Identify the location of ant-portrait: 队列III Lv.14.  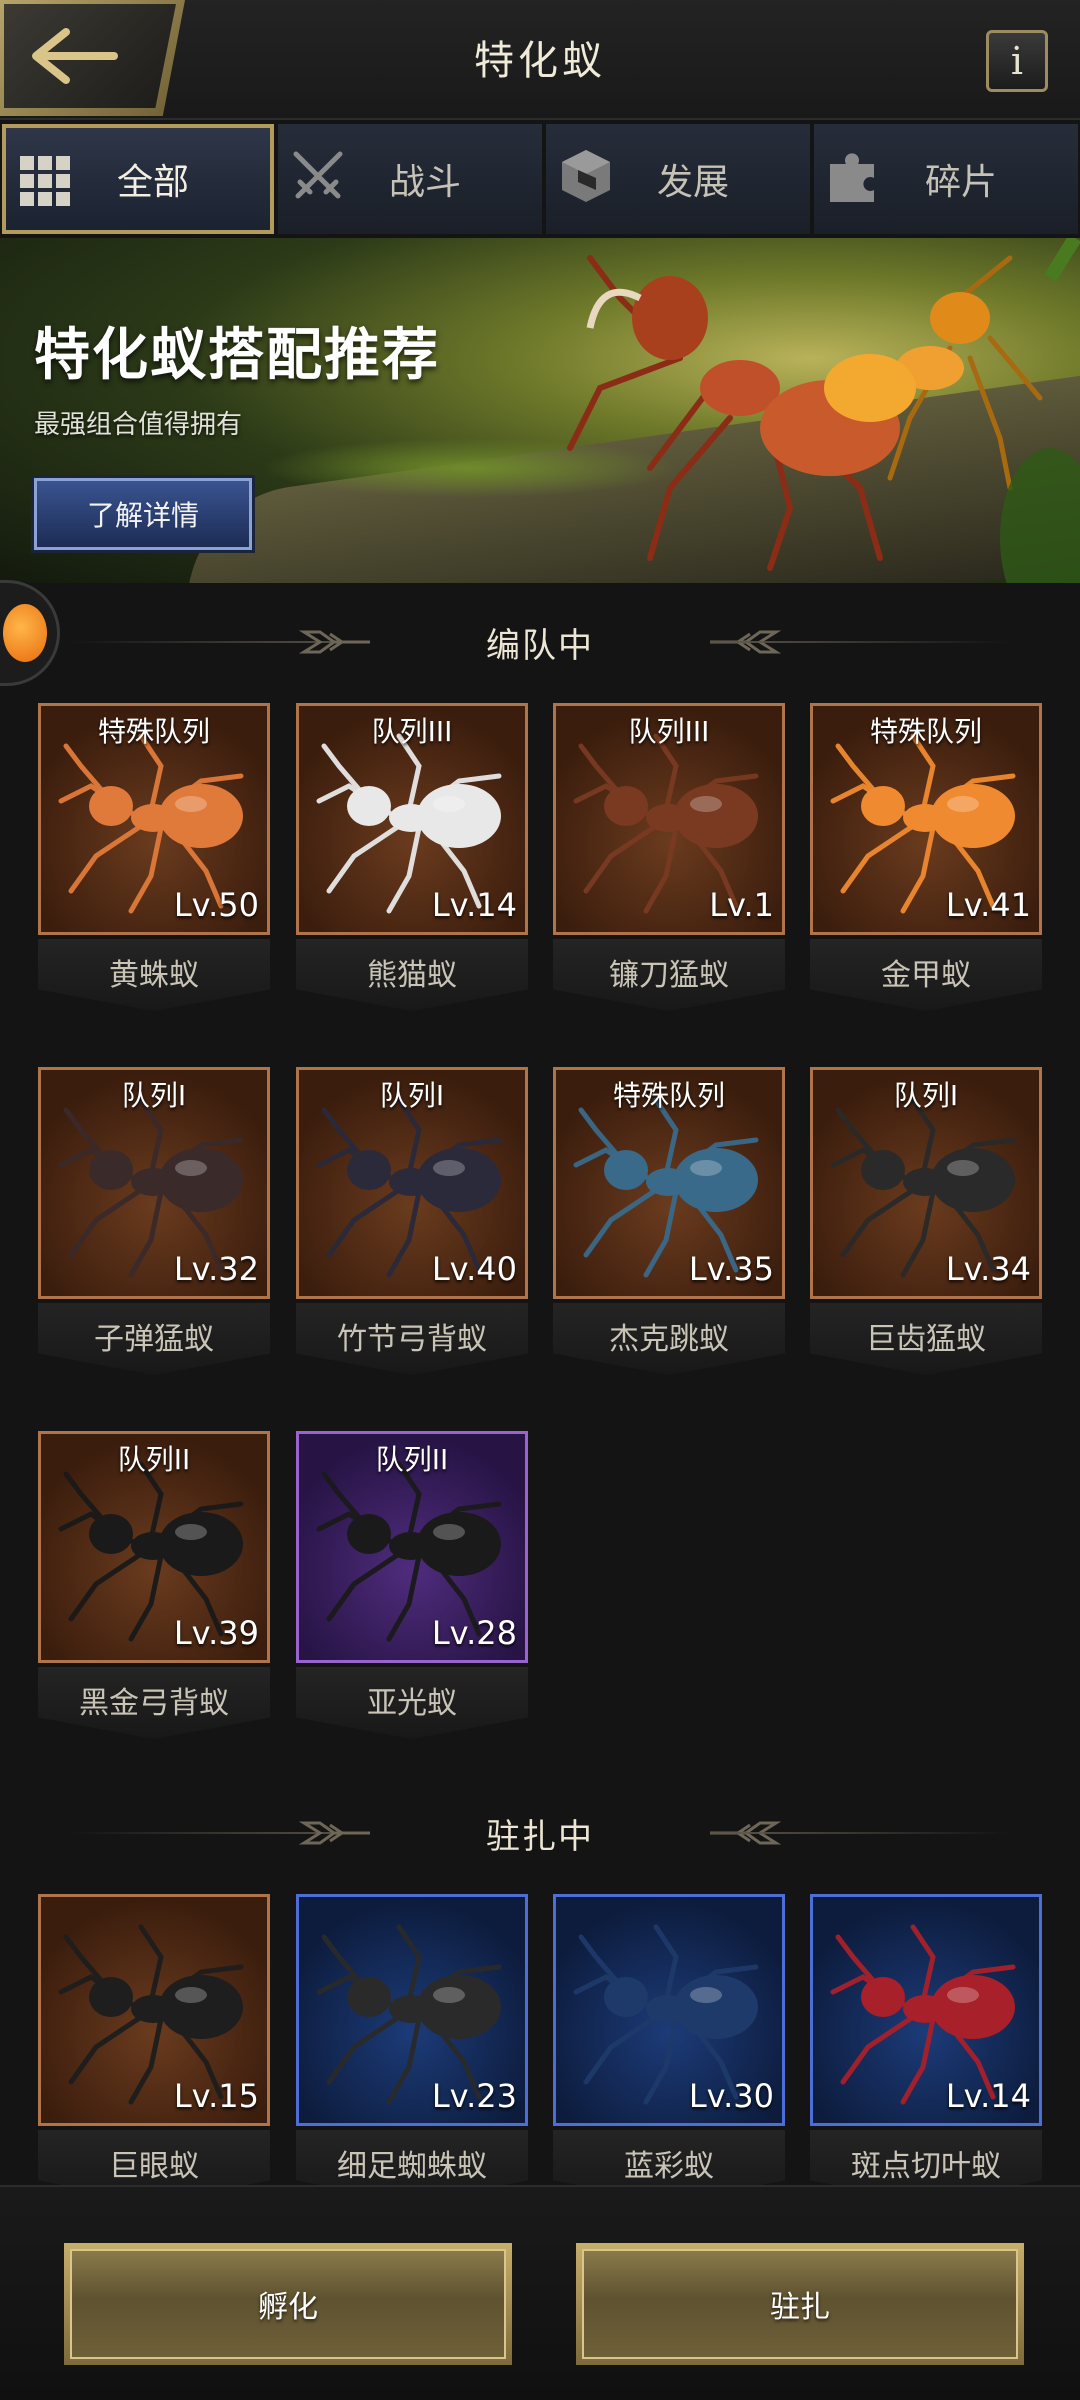
(412, 819).